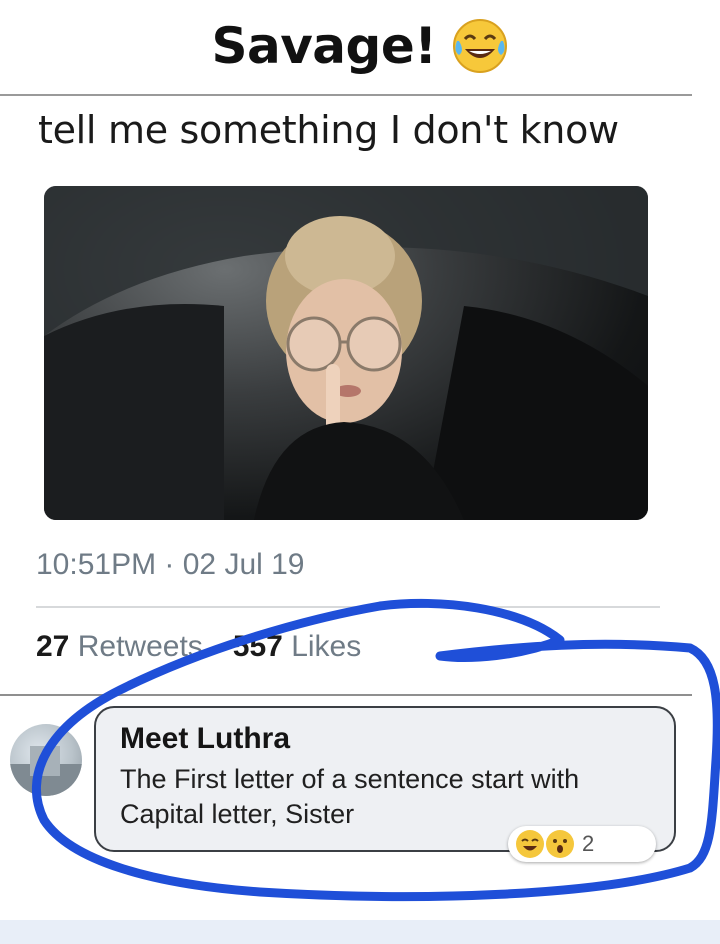 This screenshot has height=944, width=720. Describe the element at coordinates (588, 843) in the screenshot. I see `reaction-count: 2` at that location.